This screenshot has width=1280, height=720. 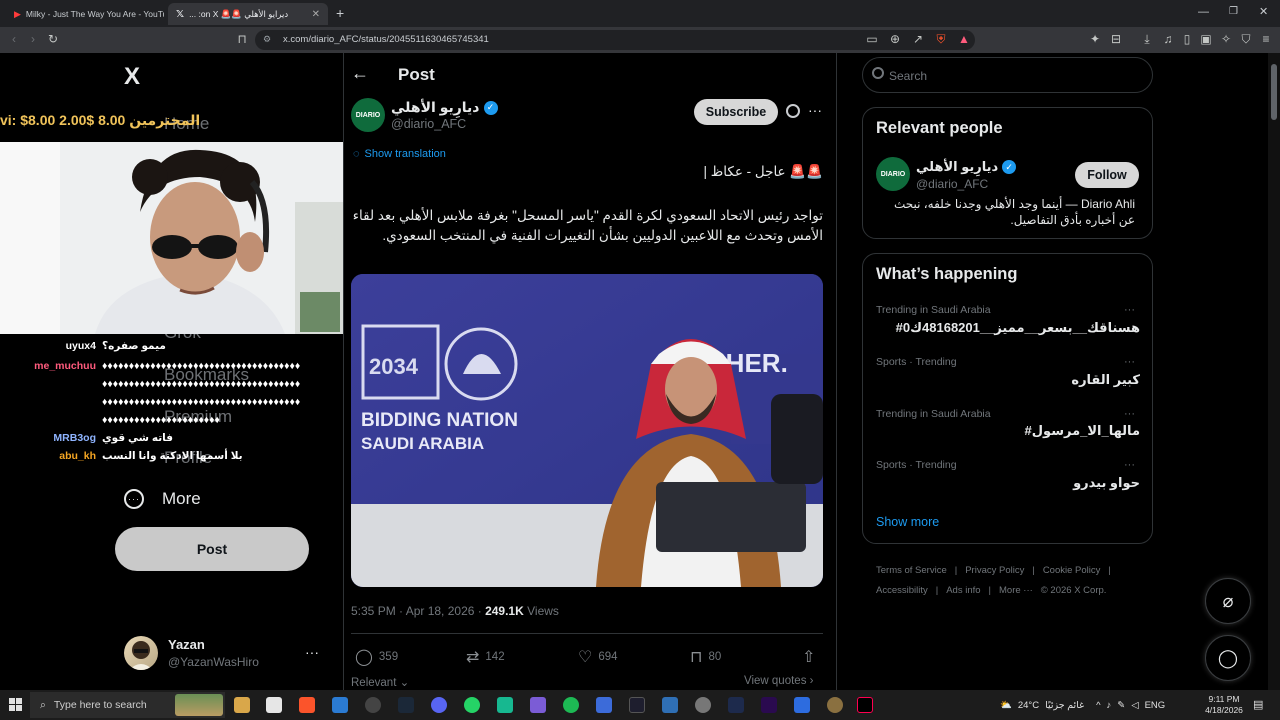 I want to click on reload-icon: ↻, so click(x=53, y=39).